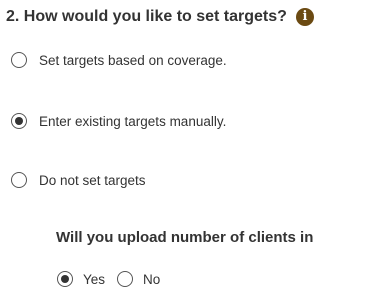 This screenshot has width=380, height=292. What do you see at coordinates (146, 16) in the screenshot?
I see `question-title: 2. How would you like to set targets?` at bounding box center [146, 16].